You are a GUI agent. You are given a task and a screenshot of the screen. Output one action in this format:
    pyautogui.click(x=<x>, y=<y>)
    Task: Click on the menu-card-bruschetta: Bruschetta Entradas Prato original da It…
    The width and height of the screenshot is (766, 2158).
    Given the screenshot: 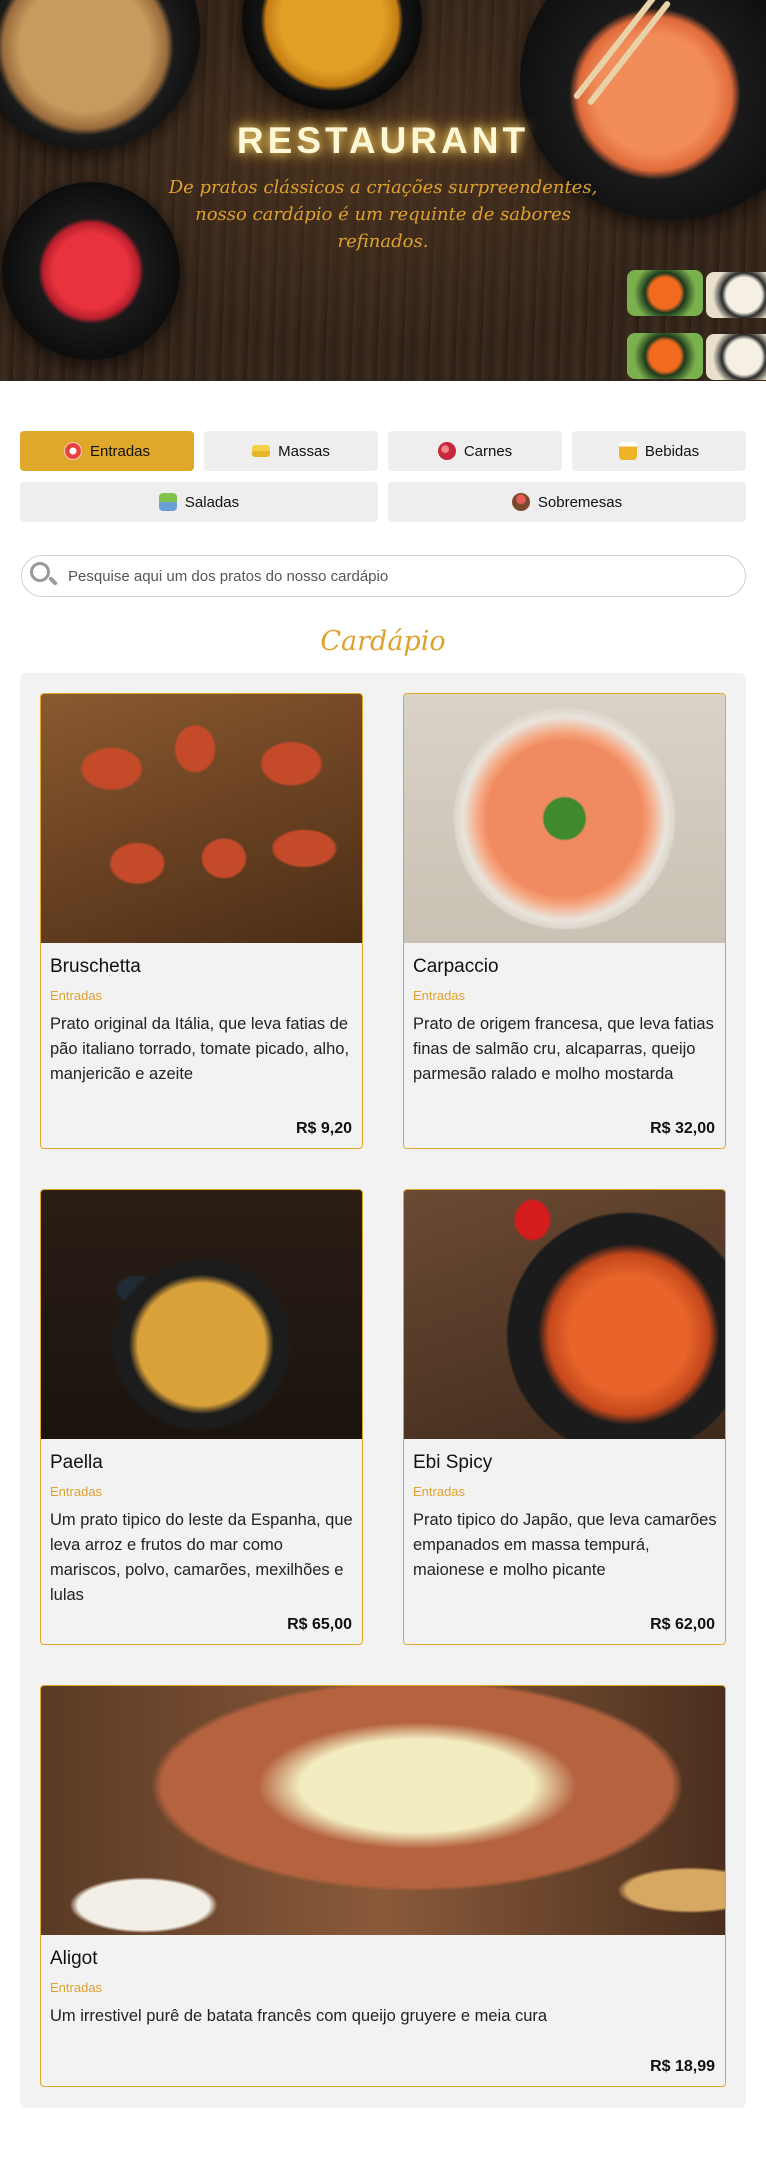 What is the action you would take?
    pyautogui.click(x=201, y=921)
    